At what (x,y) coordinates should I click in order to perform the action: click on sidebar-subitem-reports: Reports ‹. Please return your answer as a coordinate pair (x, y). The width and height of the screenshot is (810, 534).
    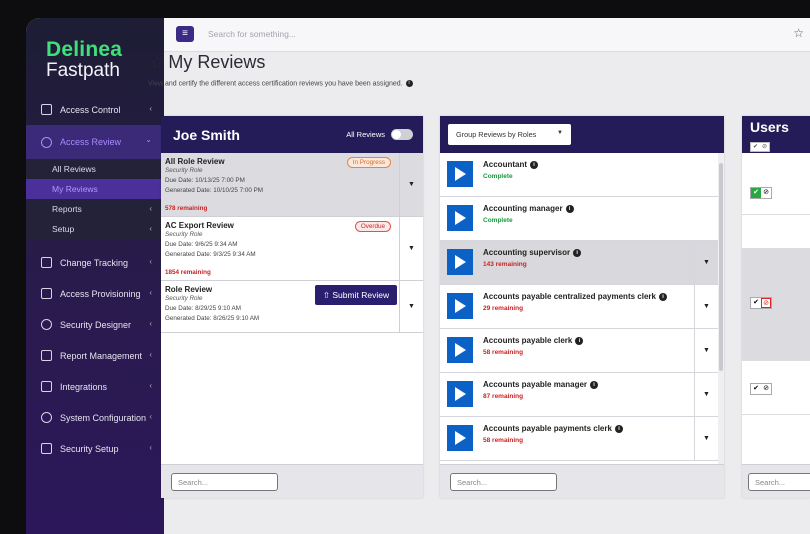
    Looking at the image, I should click on (95, 209).